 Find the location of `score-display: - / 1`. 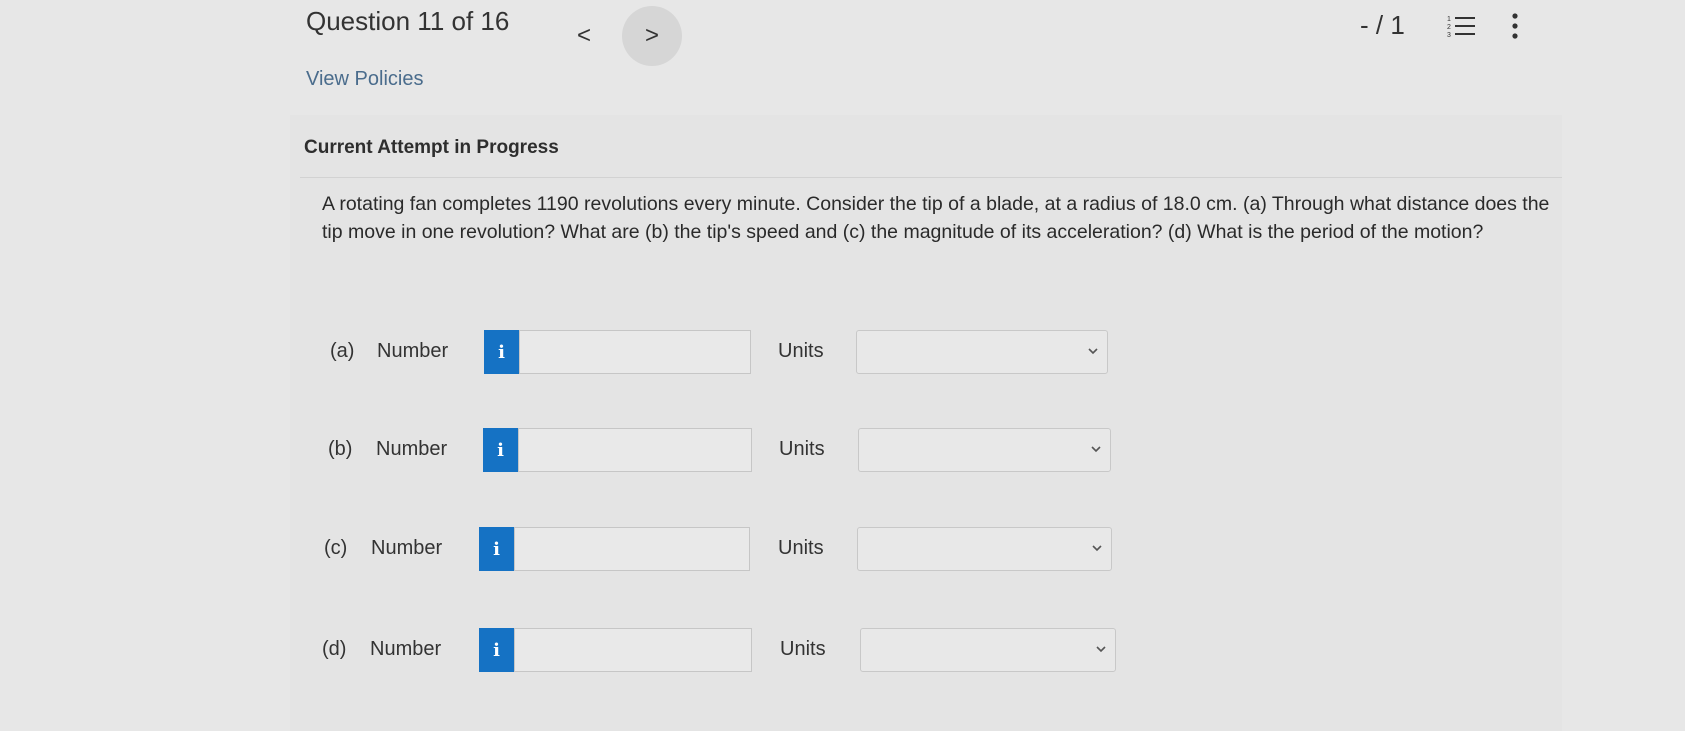

score-display: - / 1 is located at coordinates (1382, 25).